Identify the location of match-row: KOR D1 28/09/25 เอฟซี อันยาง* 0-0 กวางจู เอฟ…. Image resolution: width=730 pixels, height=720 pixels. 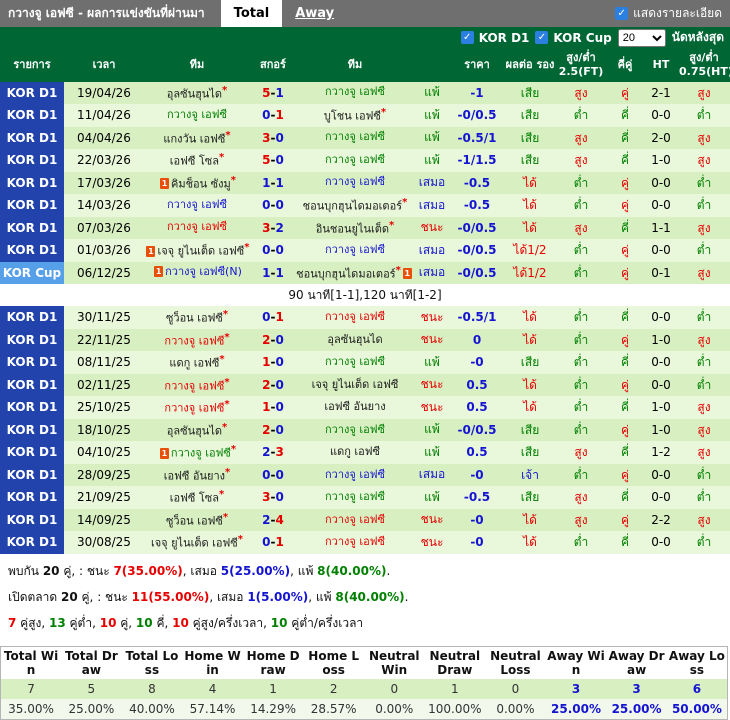
(365, 475).